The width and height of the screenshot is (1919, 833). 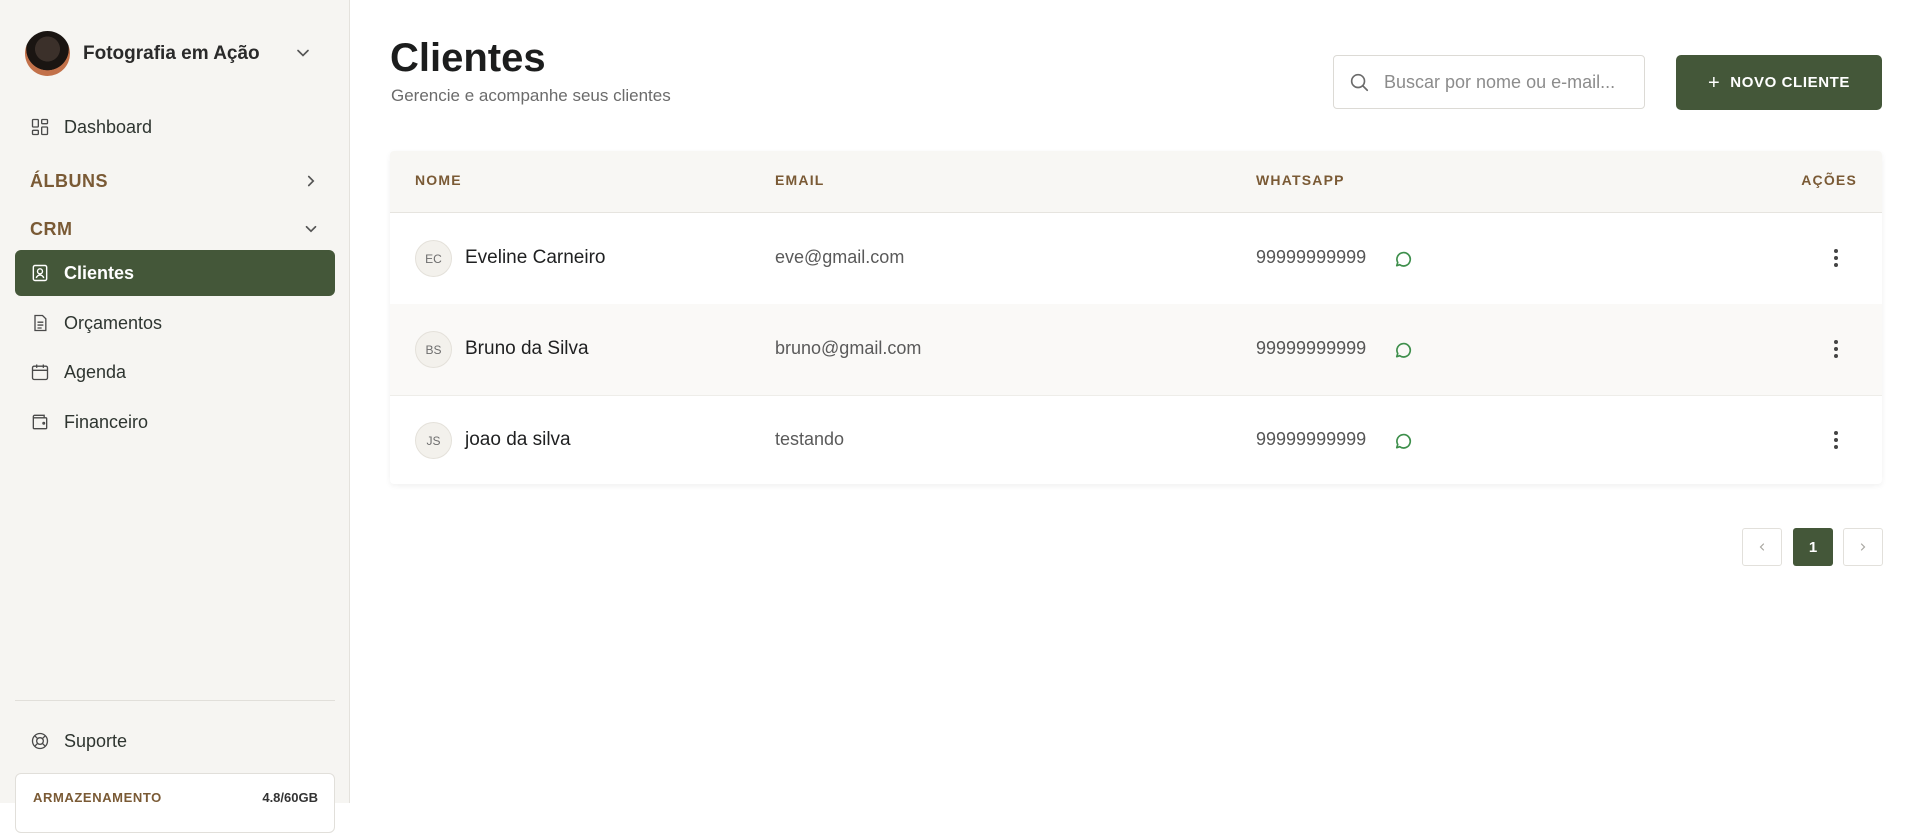 What do you see at coordinates (518, 439) in the screenshot?
I see `client-name: joao da silva` at bounding box center [518, 439].